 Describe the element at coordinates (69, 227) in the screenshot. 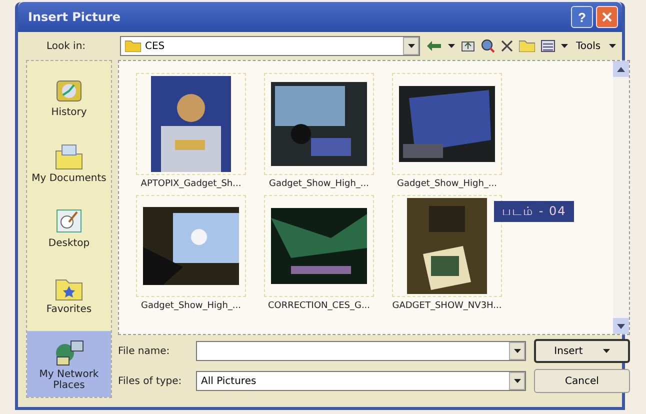

I see `sidebar-item: Desktop` at that location.